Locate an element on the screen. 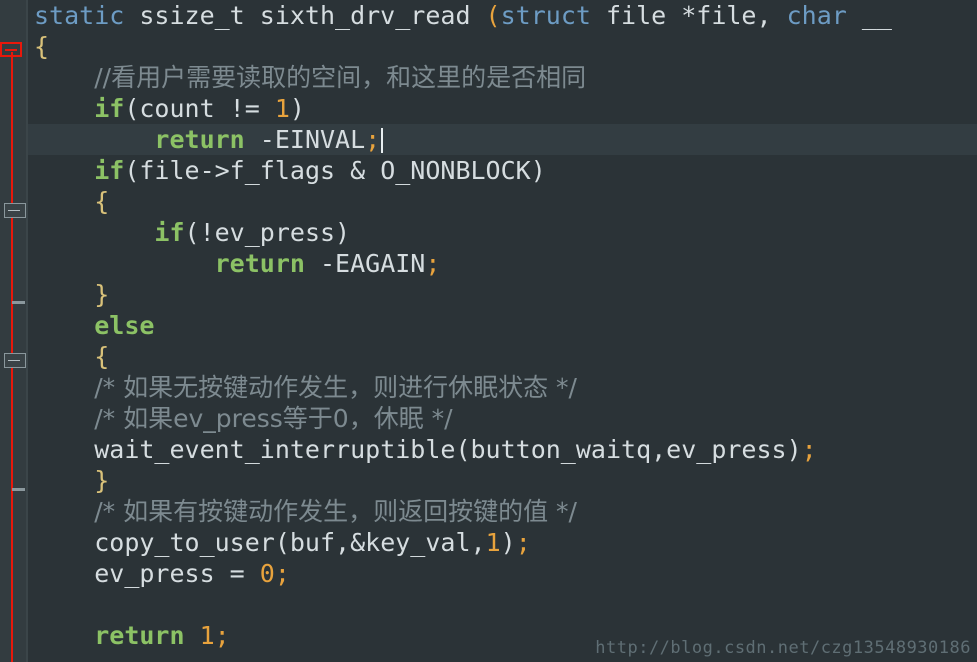 Image resolution: width=977 pixels, height=662 pixels. code-token: /* 如果无按键动作发生，则进行休眠状态 */ is located at coordinates (335, 387).